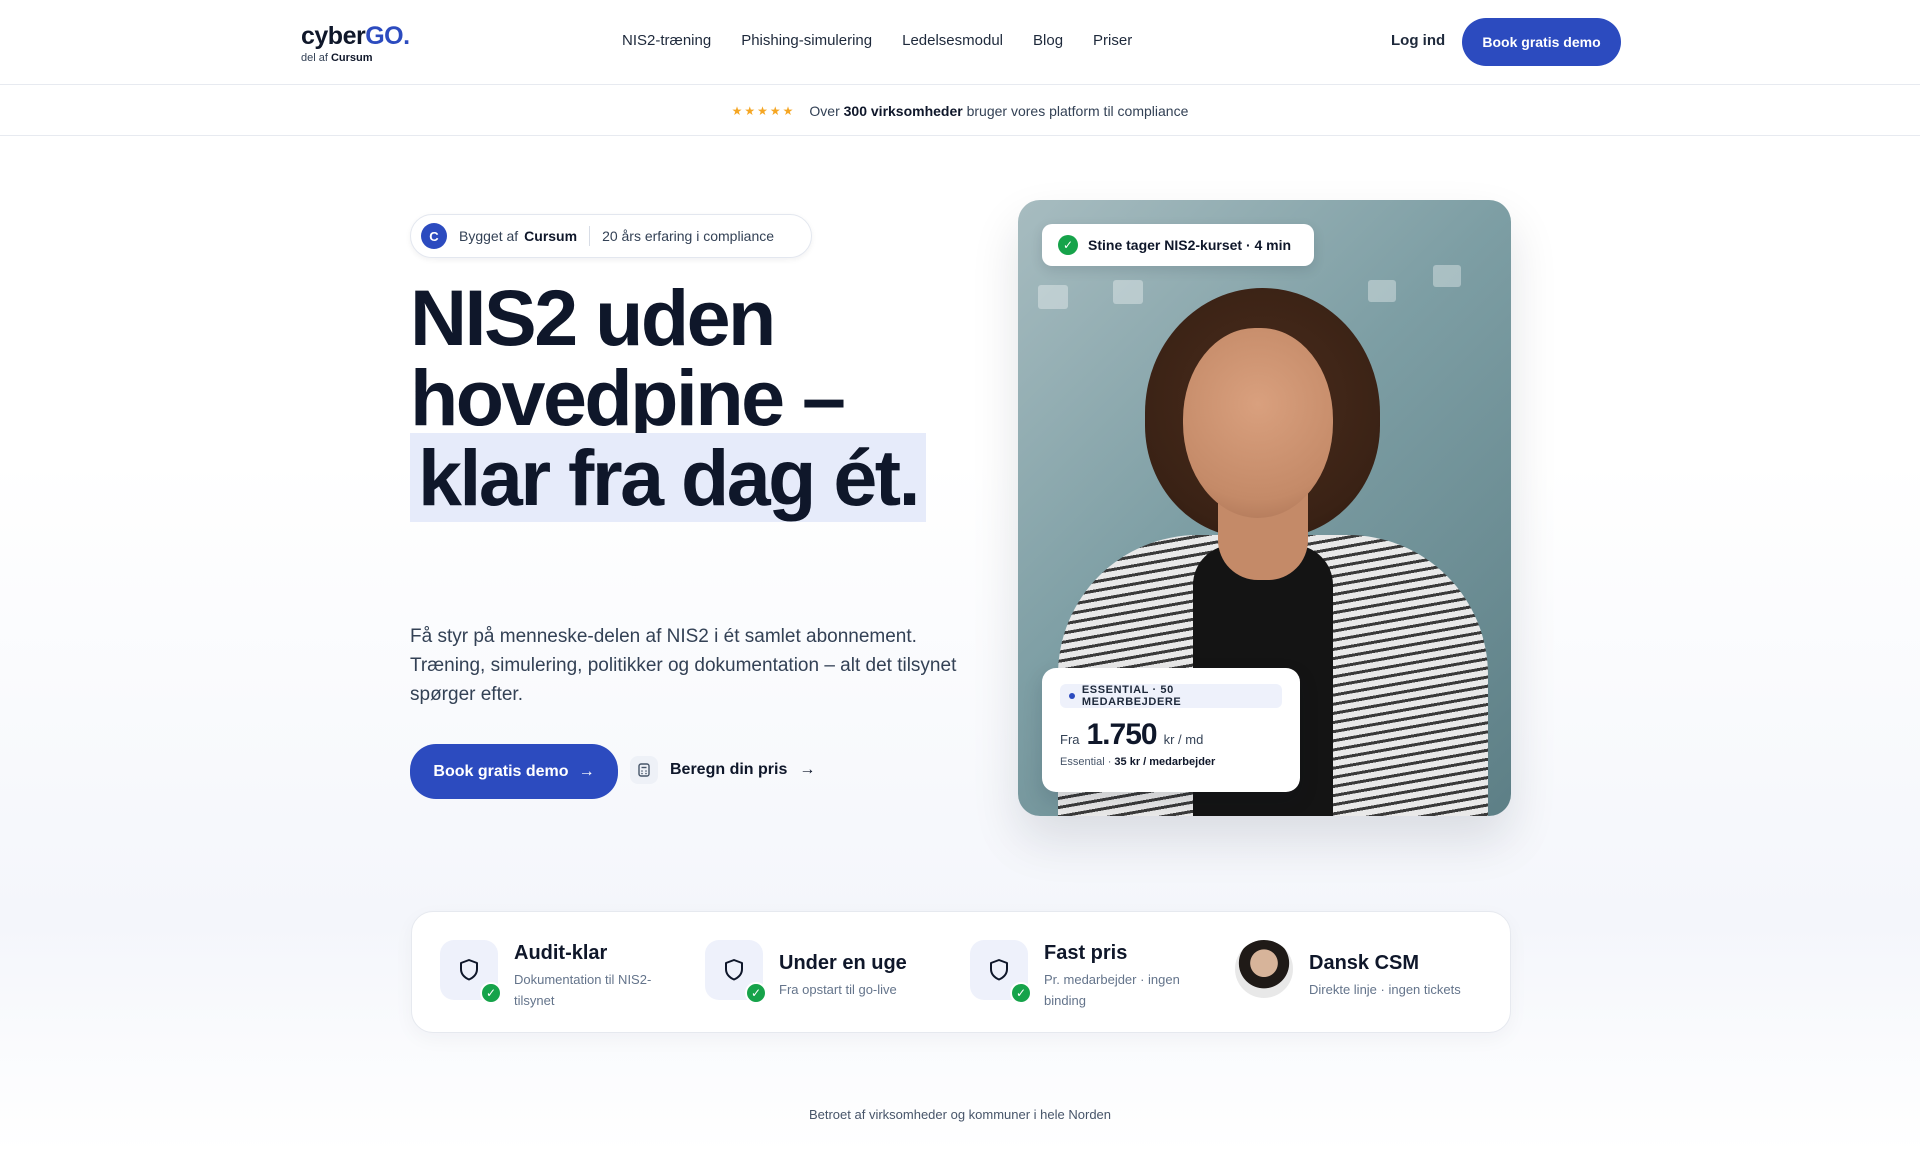  I want to click on feature-under-a-week: ✓ Under en uge Fra opstart til go-live, so click(822, 972).